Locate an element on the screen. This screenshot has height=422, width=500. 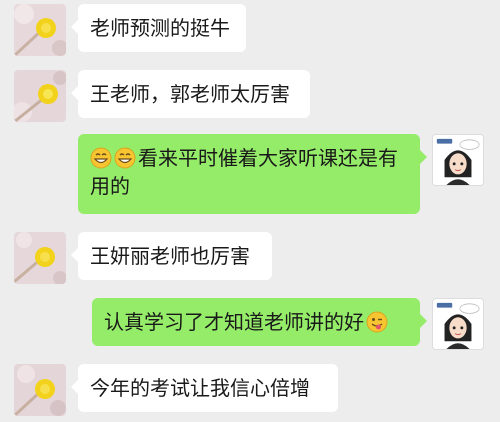
message-bubble: 今年的考试让我信心倍增 is located at coordinates (204, 388).